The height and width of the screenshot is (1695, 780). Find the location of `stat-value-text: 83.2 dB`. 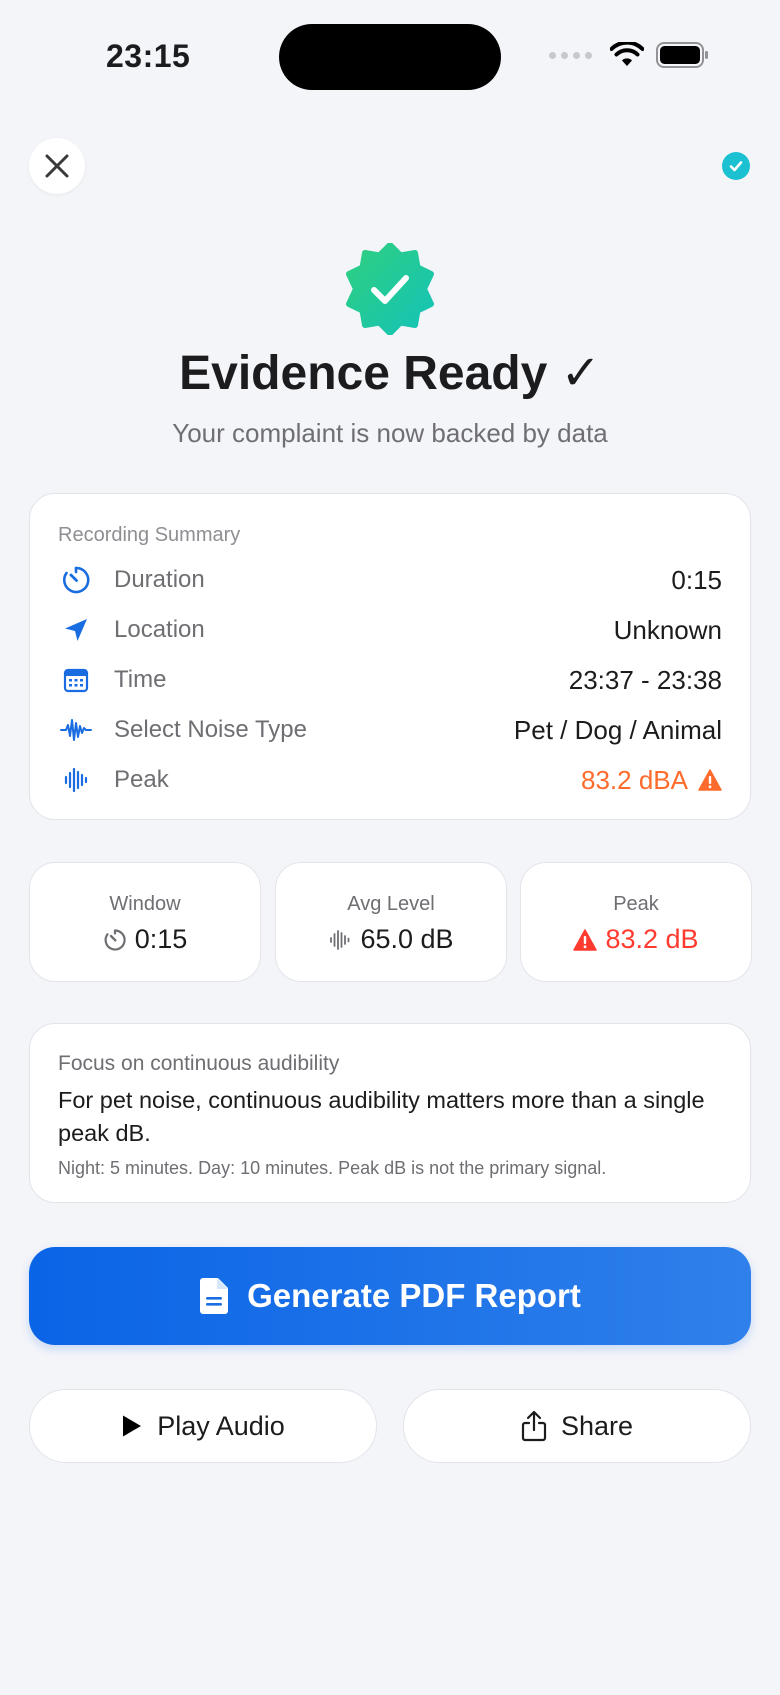

stat-value-text: 83.2 dB is located at coordinates (652, 939).